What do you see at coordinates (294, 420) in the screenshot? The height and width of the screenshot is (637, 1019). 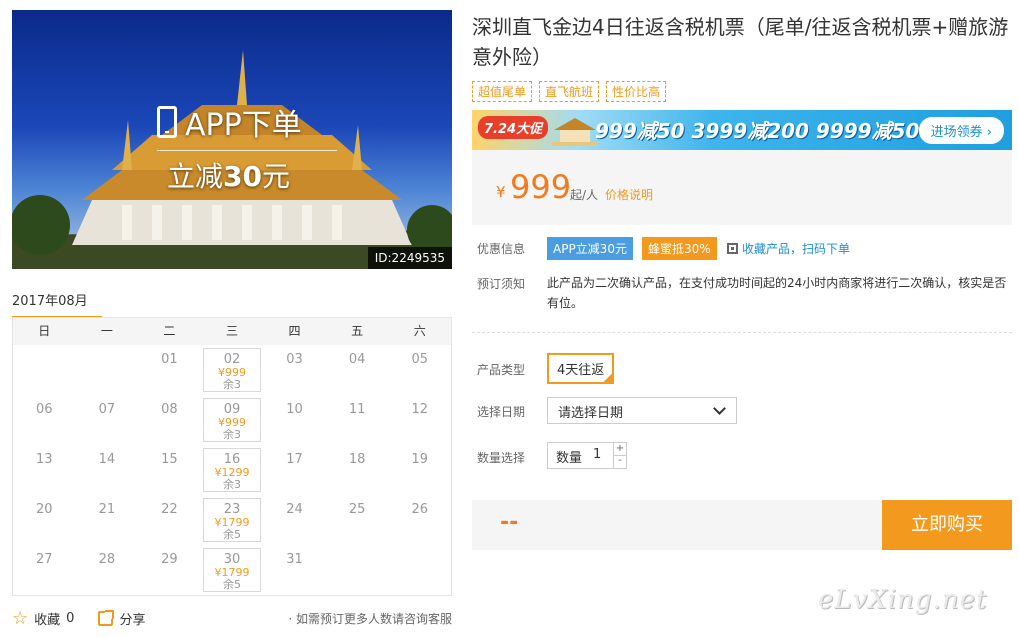 I see `calendar-day: 10` at bounding box center [294, 420].